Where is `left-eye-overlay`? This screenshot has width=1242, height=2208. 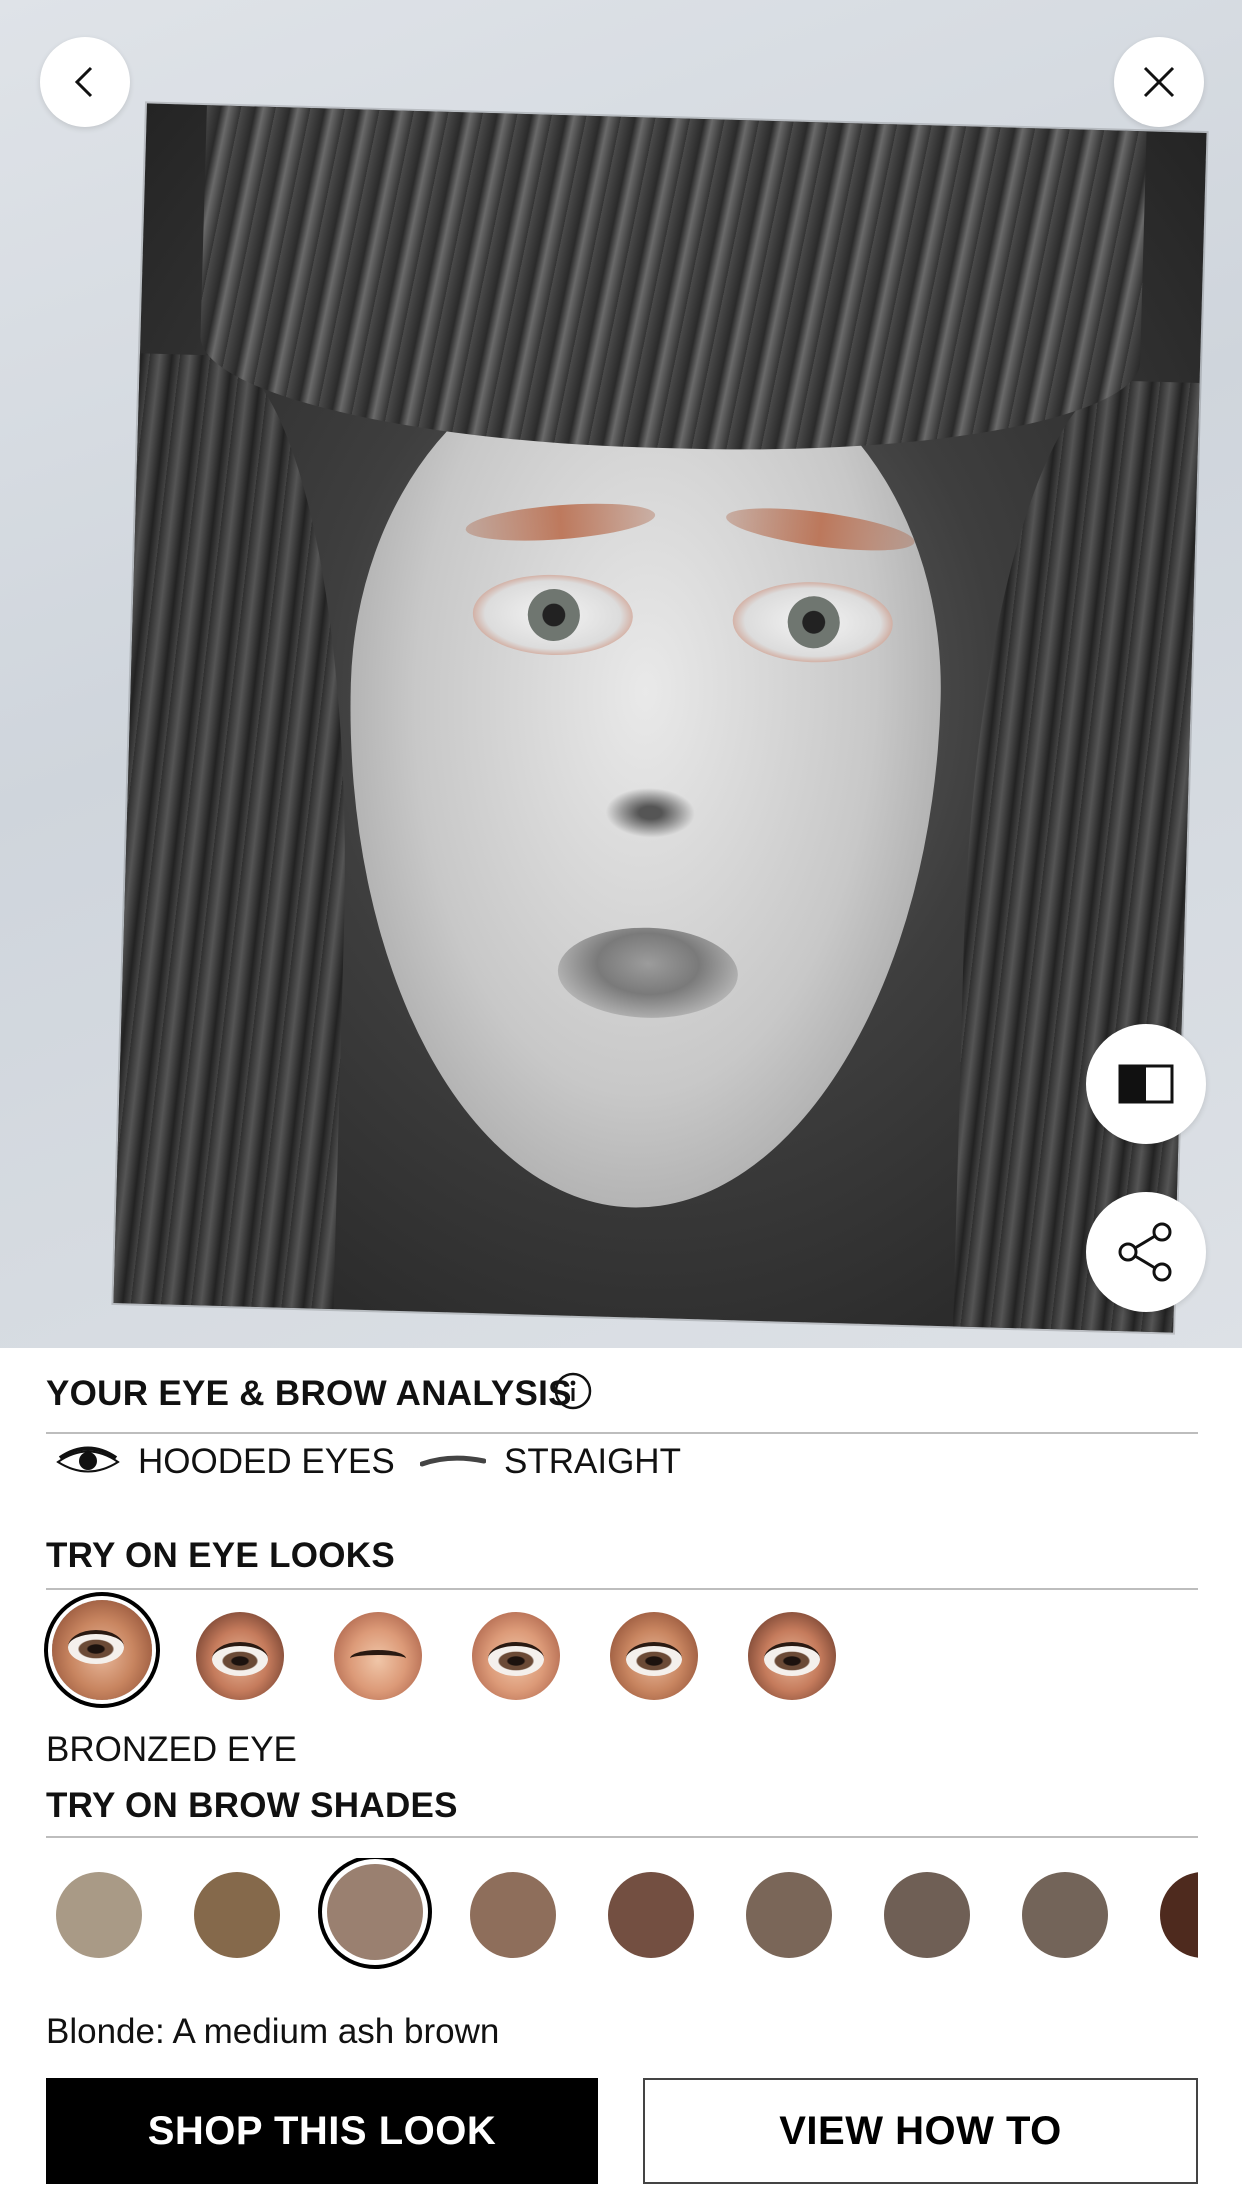
left-eye-overlay is located at coordinates (552, 615).